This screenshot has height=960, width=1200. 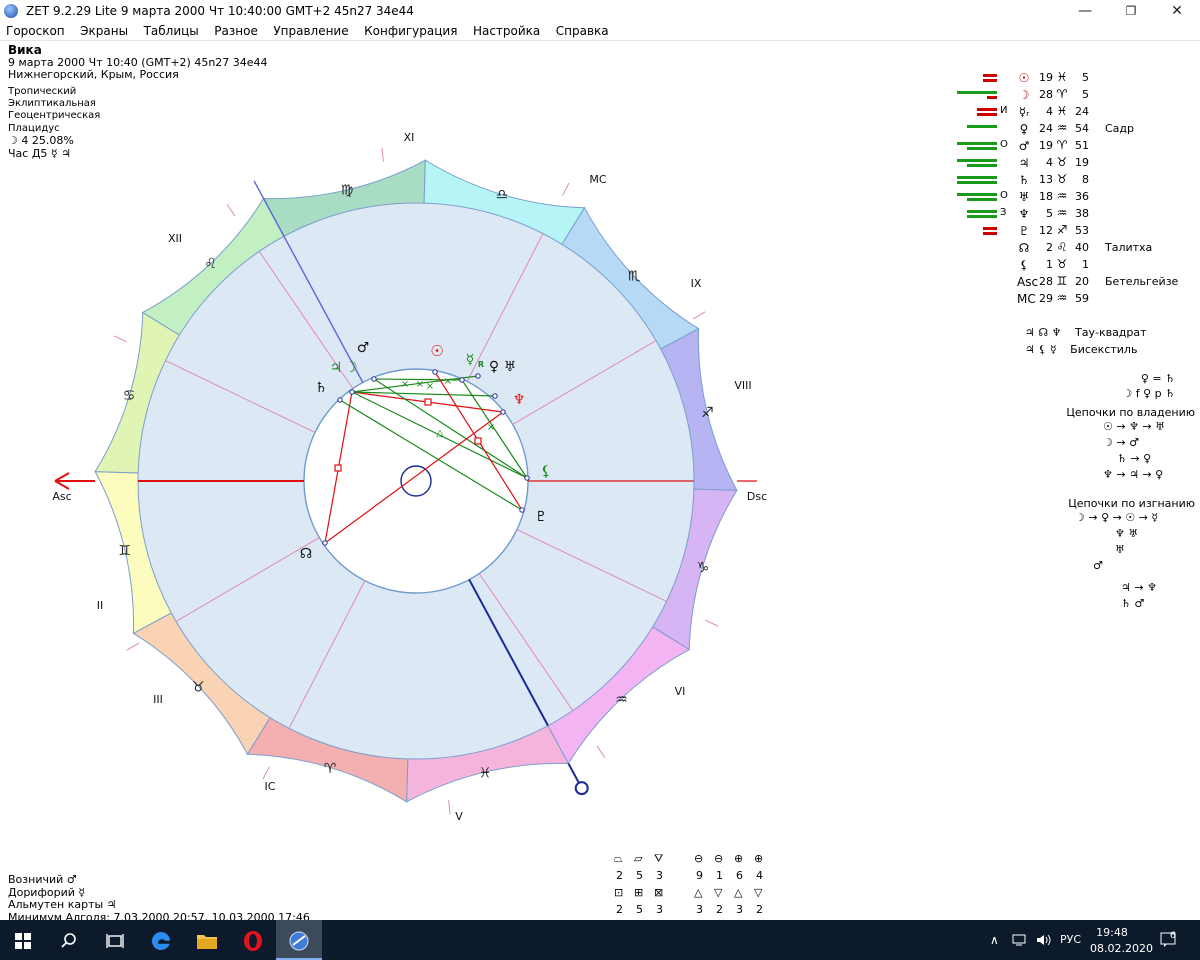 What do you see at coordinates (739, 875) in the screenshot?
I see `count-value: 6` at bounding box center [739, 875].